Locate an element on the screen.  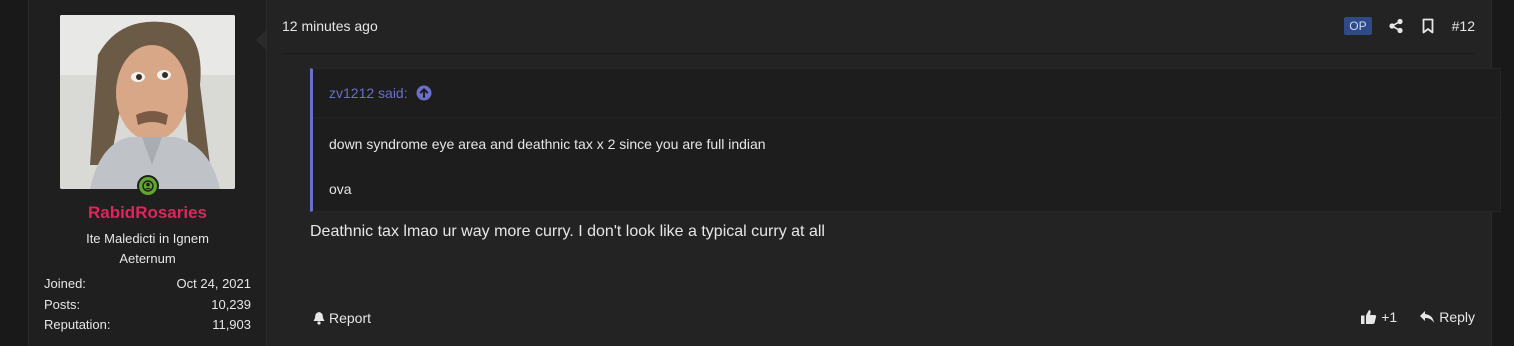
quote-line: ova is located at coordinates (340, 189).